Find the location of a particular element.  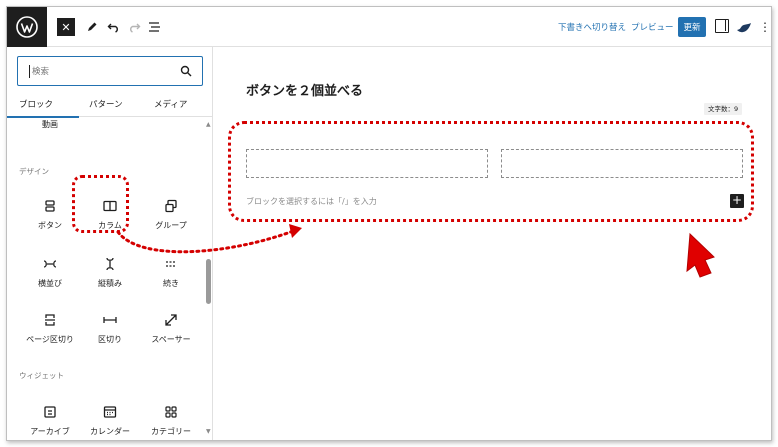

block-item-group: グループ is located at coordinates (171, 217).